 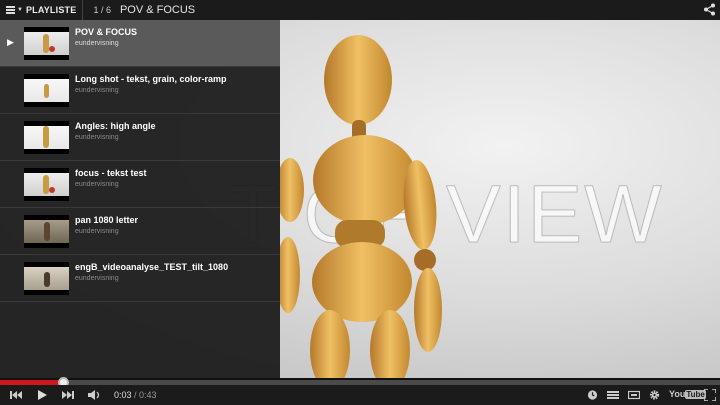 I want to click on youtube-logo: You Tube, so click(x=687, y=394).